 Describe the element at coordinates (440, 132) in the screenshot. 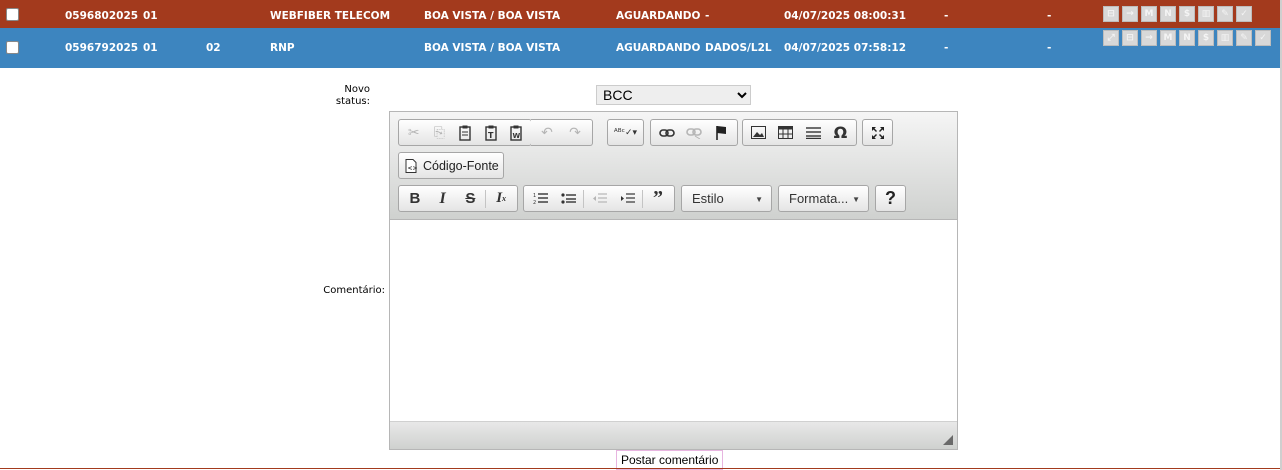

I see `copy-icon: ⎘` at that location.